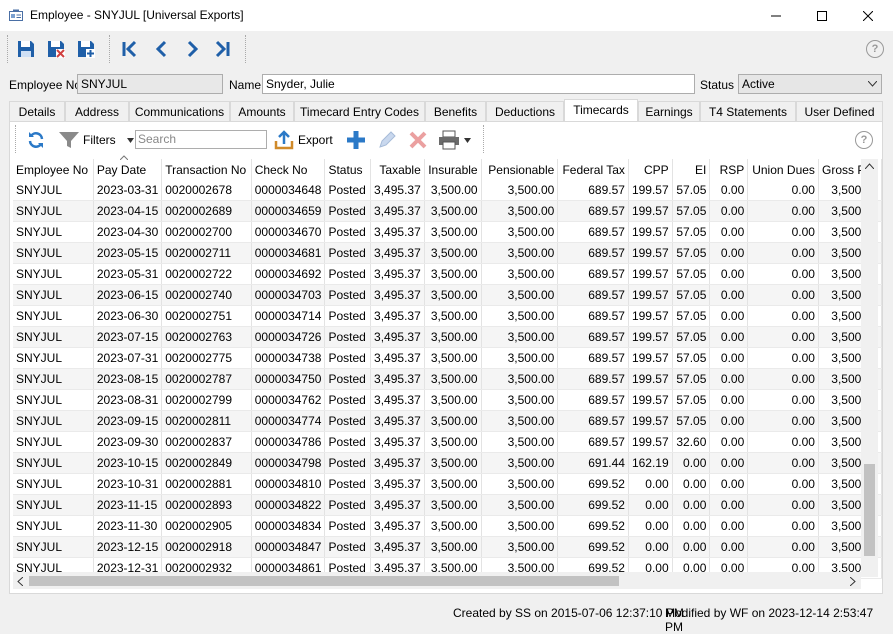 Image resolution: width=893 pixels, height=634 pixels. Describe the element at coordinates (56, 49) in the screenshot. I see `save-delete-button` at that location.